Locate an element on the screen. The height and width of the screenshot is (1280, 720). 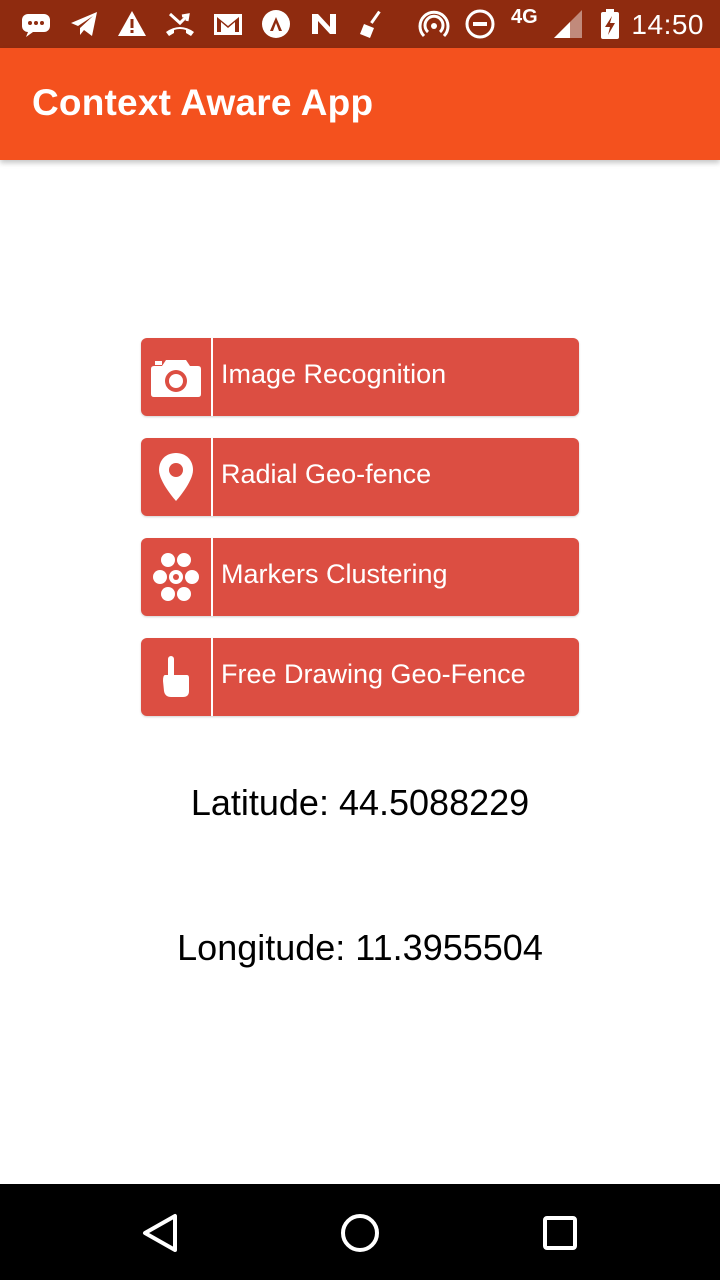
recents-icon is located at coordinates (560, 1233).